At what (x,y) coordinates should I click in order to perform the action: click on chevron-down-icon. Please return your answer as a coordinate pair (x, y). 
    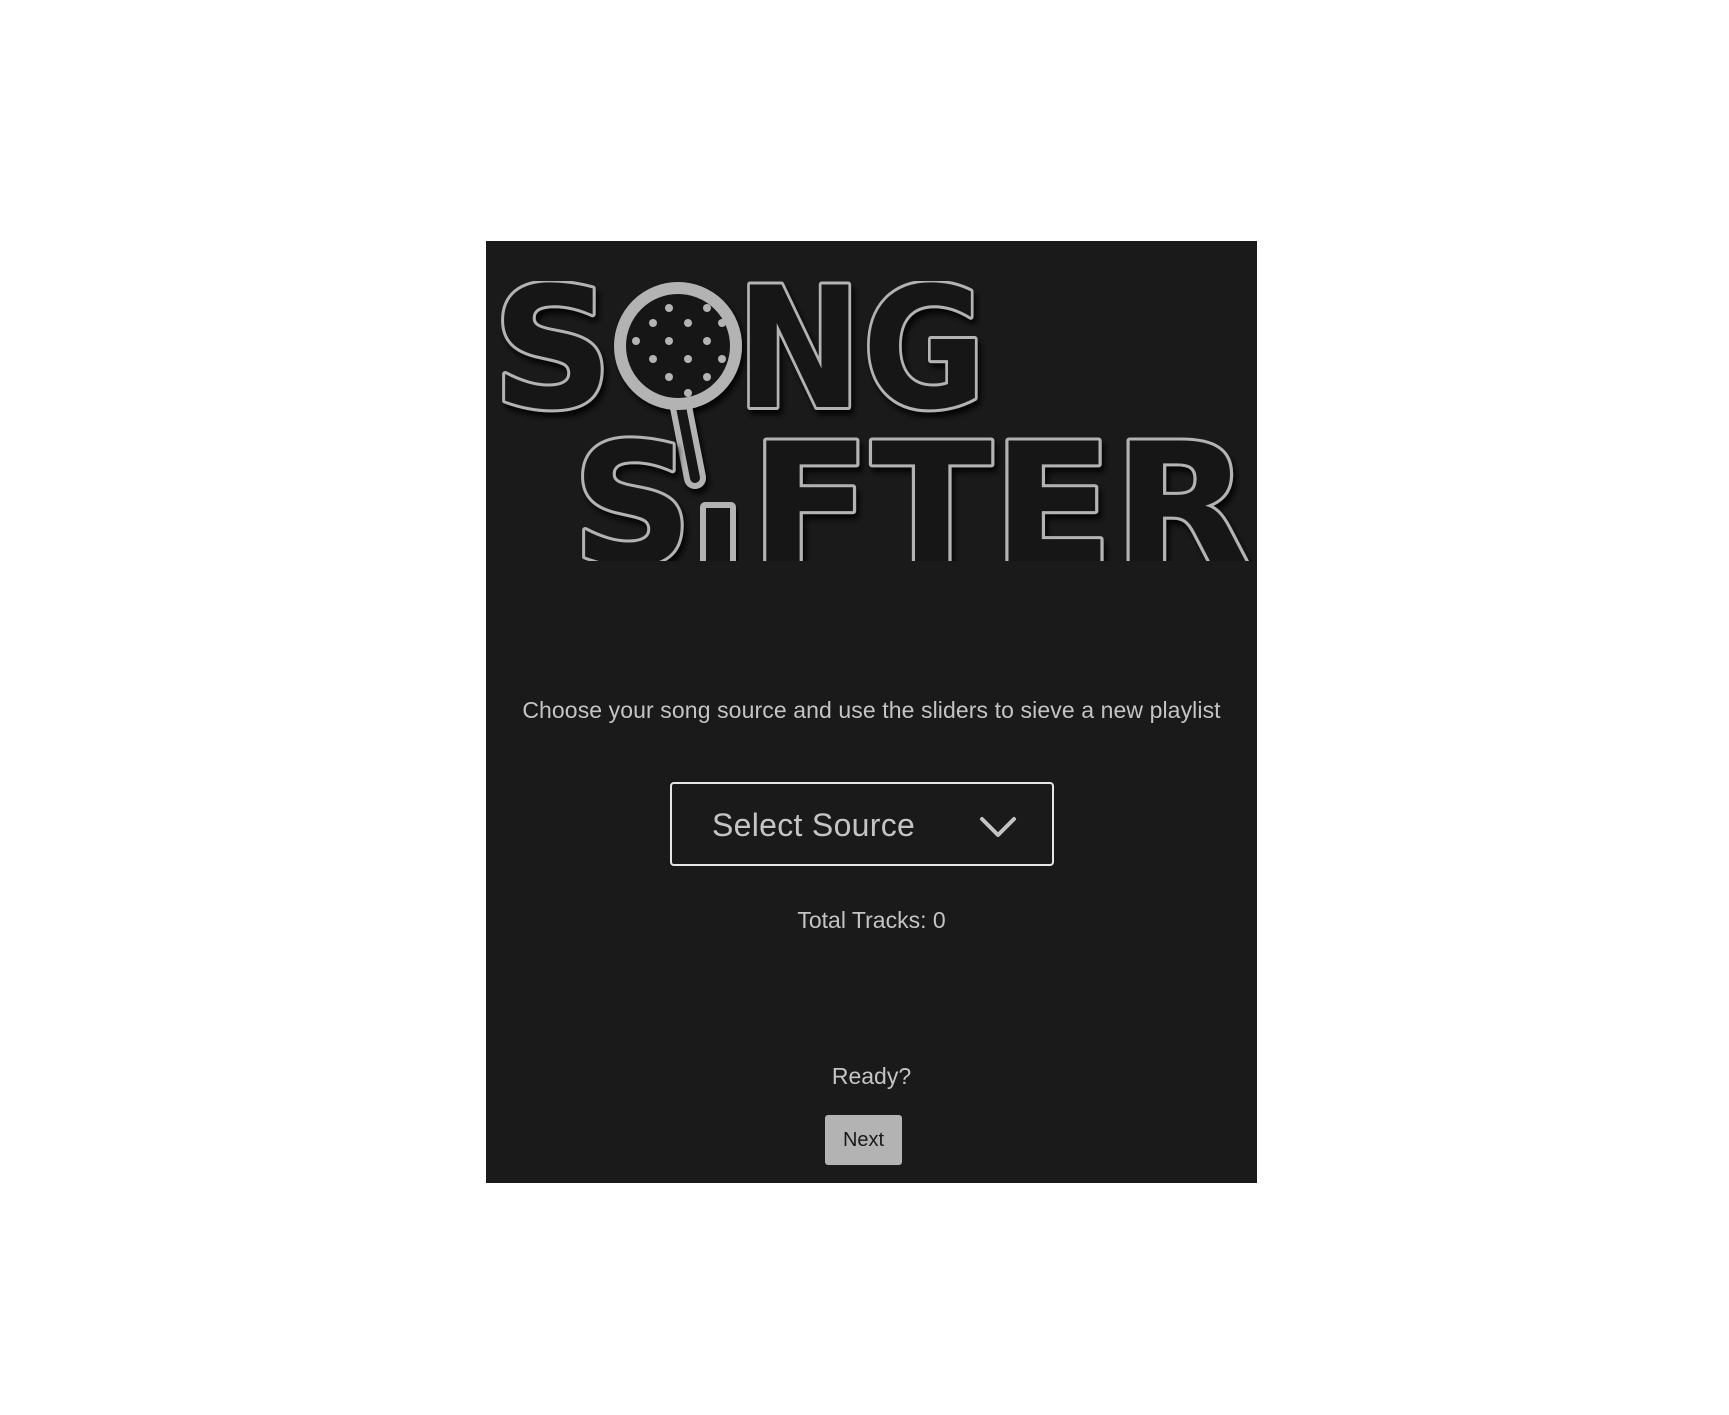
    Looking at the image, I should click on (998, 827).